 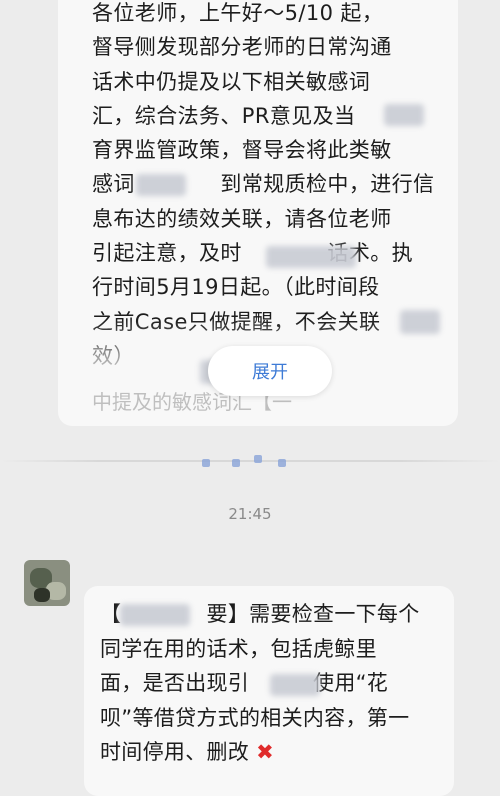 What do you see at coordinates (265, 752) in the screenshot?
I see `close-icon: ✖` at bounding box center [265, 752].